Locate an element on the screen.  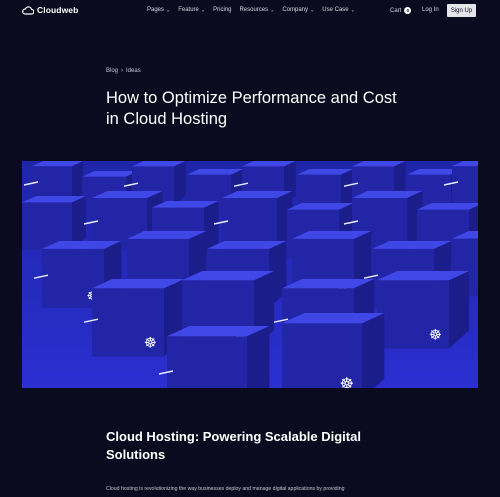
menu-item-label: Feature is located at coordinates (188, 10).